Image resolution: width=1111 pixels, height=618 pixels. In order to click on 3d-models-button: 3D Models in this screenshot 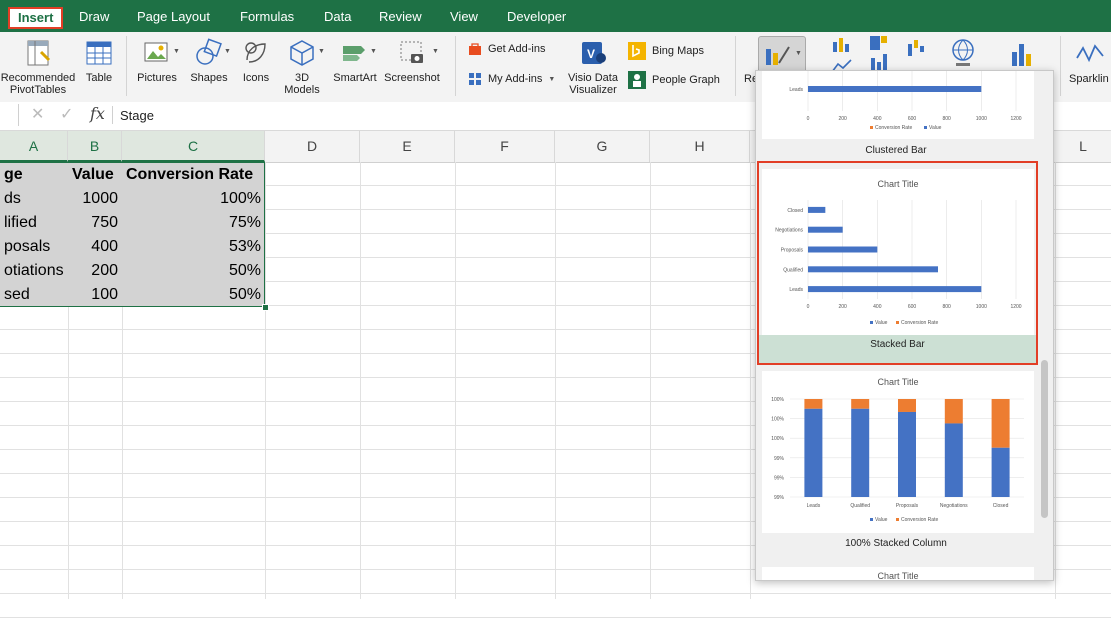, I will do `click(302, 67)`.